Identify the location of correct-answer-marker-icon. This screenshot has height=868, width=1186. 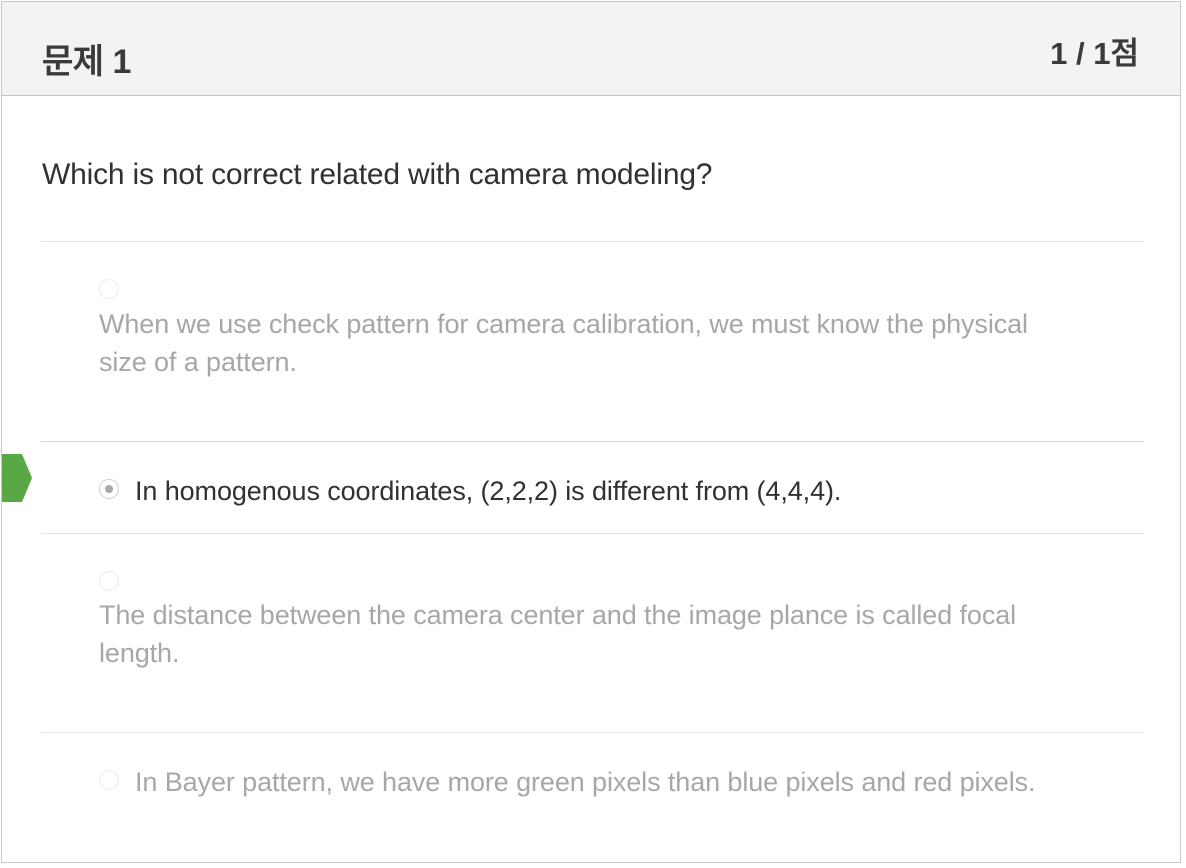
(17, 478).